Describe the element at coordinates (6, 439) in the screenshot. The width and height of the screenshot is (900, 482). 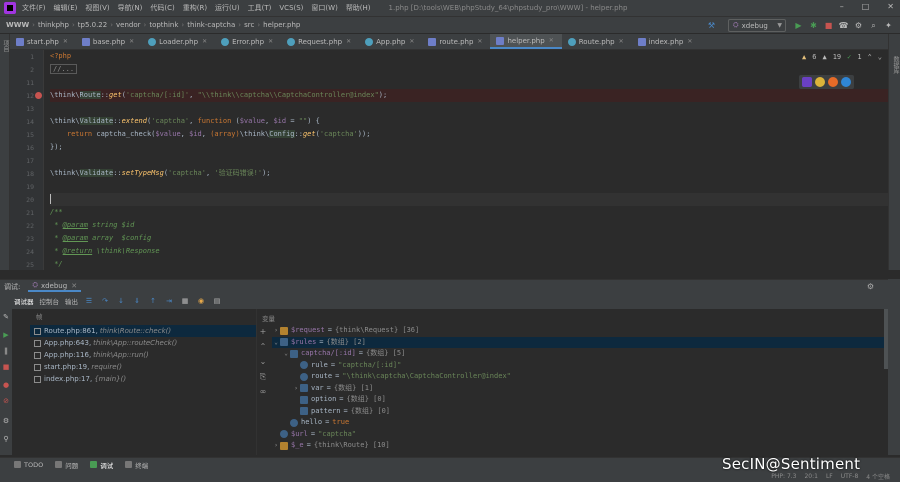
I see `pin-icon: ⚲` at that location.